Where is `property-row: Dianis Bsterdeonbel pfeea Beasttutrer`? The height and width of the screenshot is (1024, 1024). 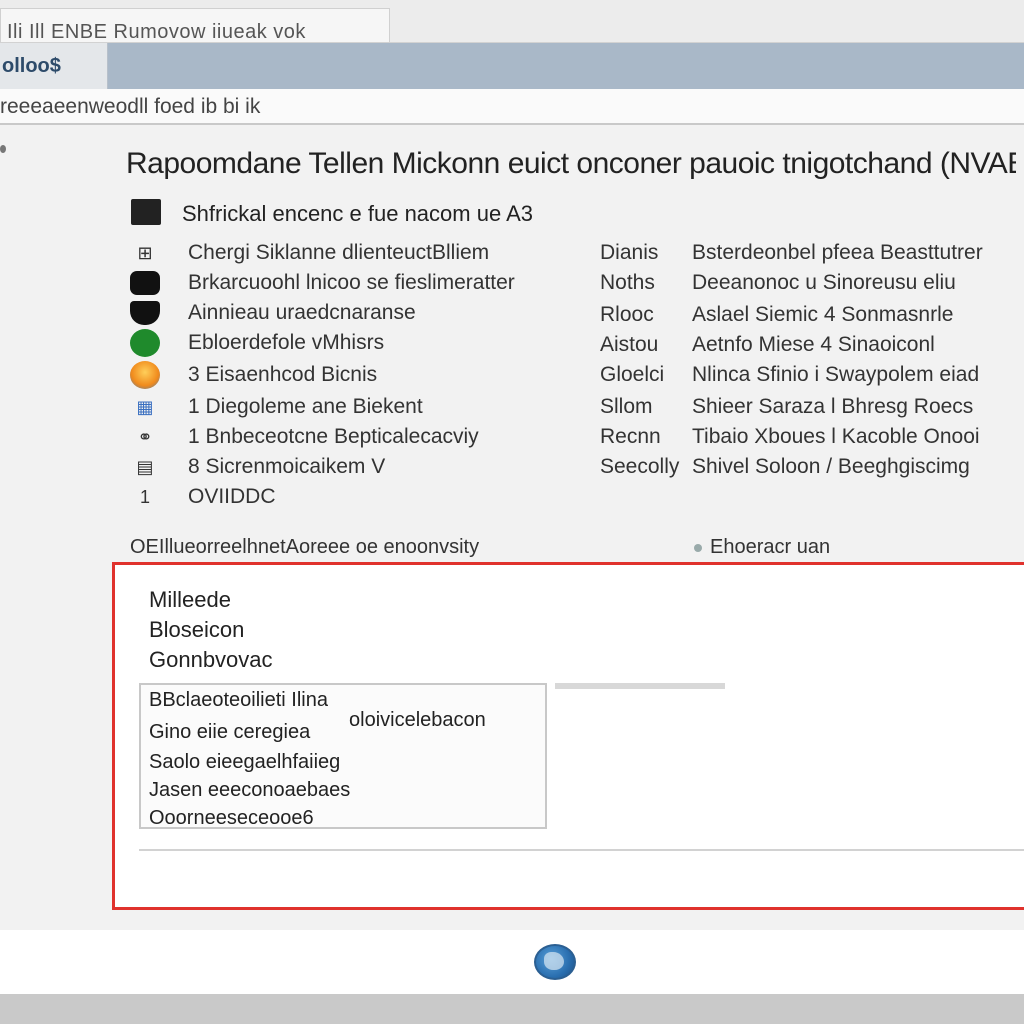
property-row: Dianis Bsterdeonbel pfeea Beasttutrer is located at coordinates (812, 253).